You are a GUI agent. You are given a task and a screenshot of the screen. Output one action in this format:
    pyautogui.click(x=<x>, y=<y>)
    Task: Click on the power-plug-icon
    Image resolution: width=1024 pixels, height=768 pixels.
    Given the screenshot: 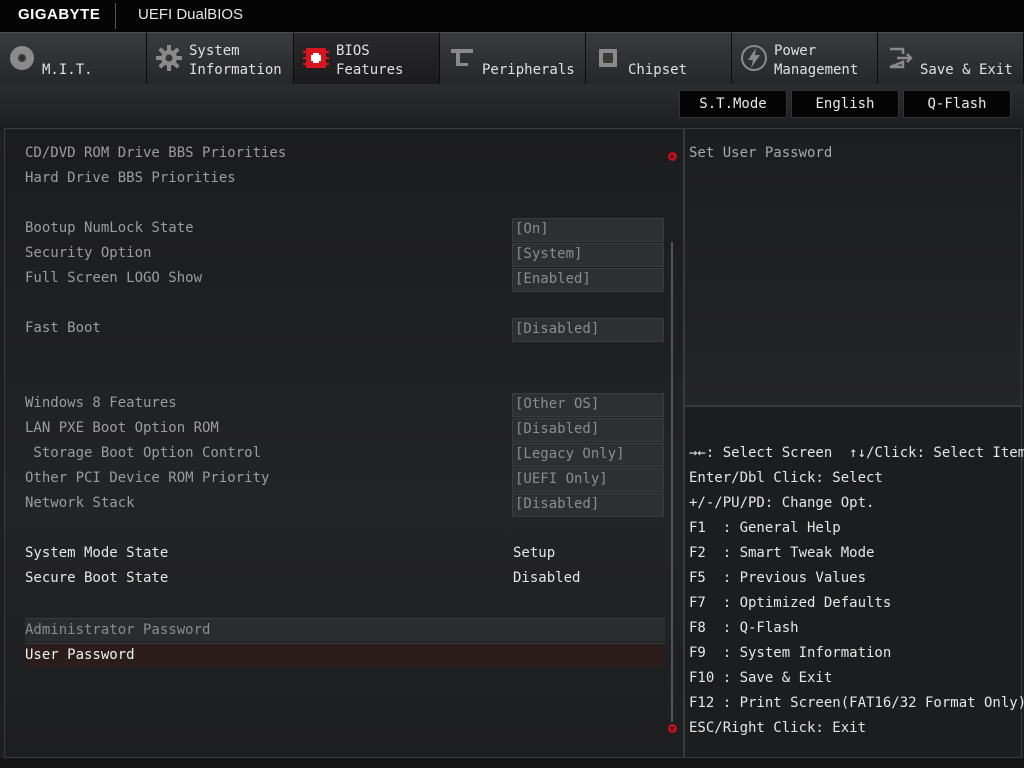 What is the action you would take?
    pyautogui.click(x=754, y=58)
    